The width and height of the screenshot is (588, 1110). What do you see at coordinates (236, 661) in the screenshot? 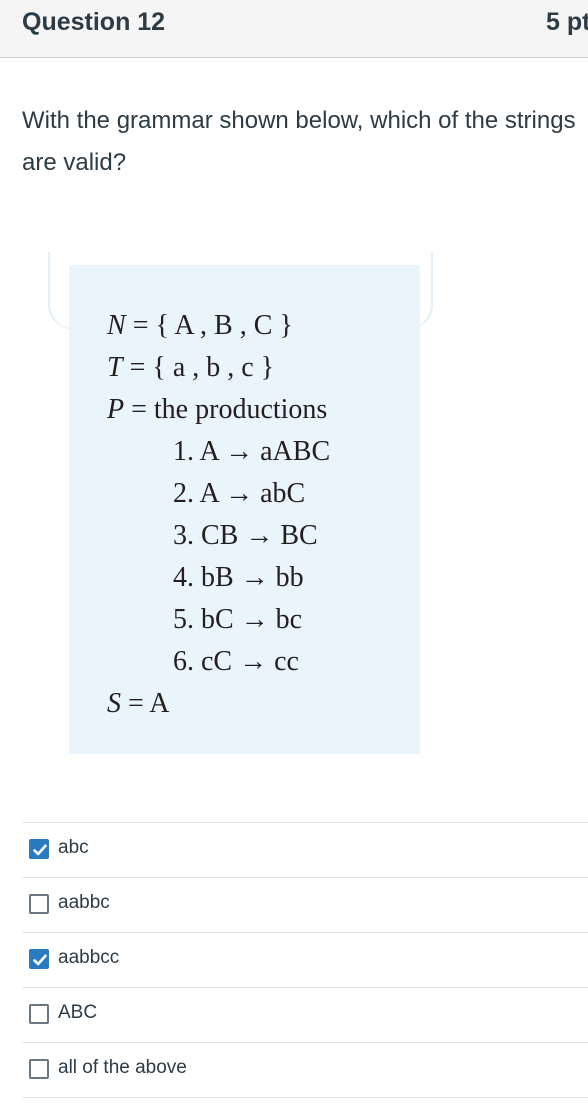
I see `production-rule: 6. cC → cc` at bounding box center [236, 661].